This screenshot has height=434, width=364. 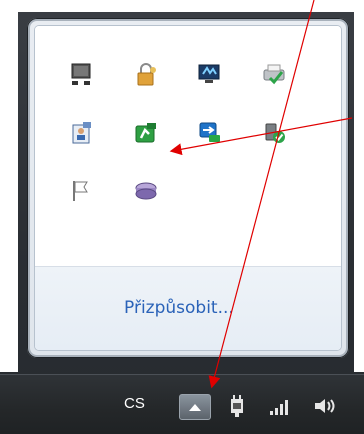 What do you see at coordinates (165, 207) in the screenshot?
I see `tray-item-disk` at bounding box center [165, 207].